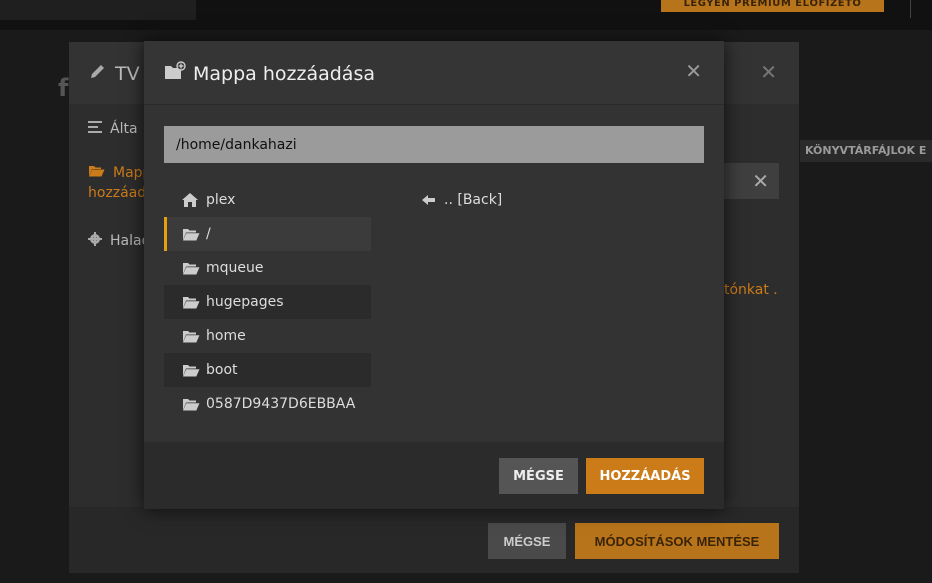  What do you see at coordinates (267, 234) in the screenshot?
I see `directory-item-root: /` at bounding box center [267, 234].